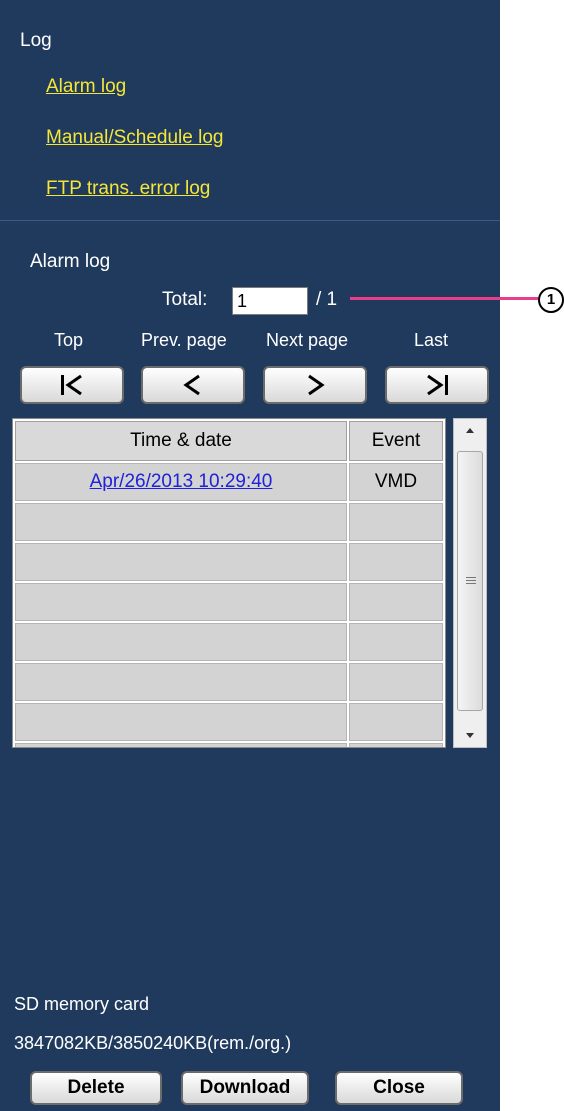 The height and width of the screenshot is (1111, 564). What do you see at coordinates (470, 732) in the screenshot?
I see `scroll-down-button` at bounding box center [470, 732].